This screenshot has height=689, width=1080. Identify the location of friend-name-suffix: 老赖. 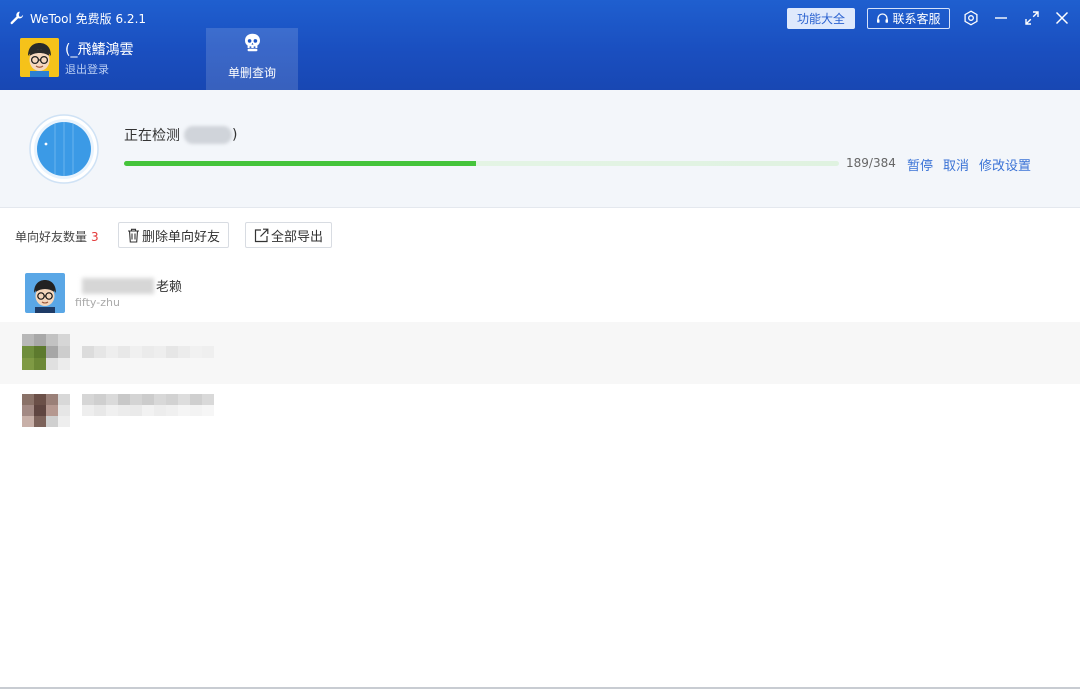
(169, 287).